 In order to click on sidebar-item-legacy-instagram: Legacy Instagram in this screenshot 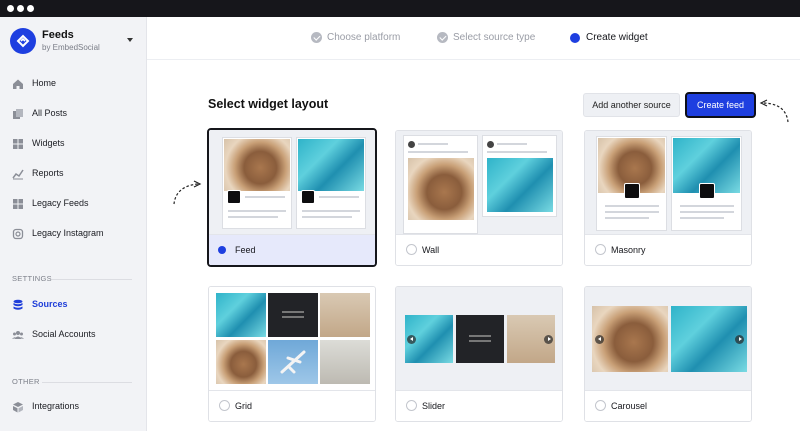, I will do `click(73, 234)`.